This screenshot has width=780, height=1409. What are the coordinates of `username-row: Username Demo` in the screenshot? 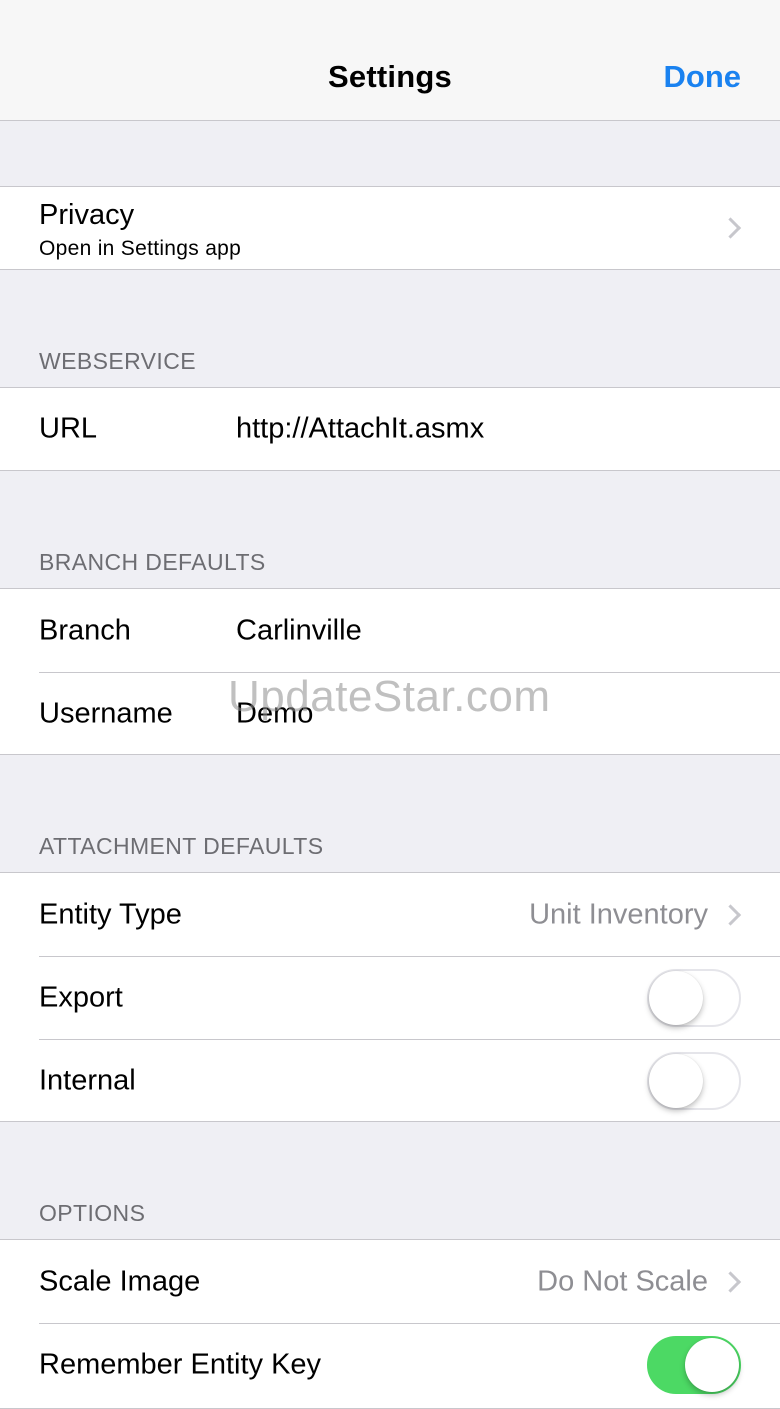 It's located at (390, 713).